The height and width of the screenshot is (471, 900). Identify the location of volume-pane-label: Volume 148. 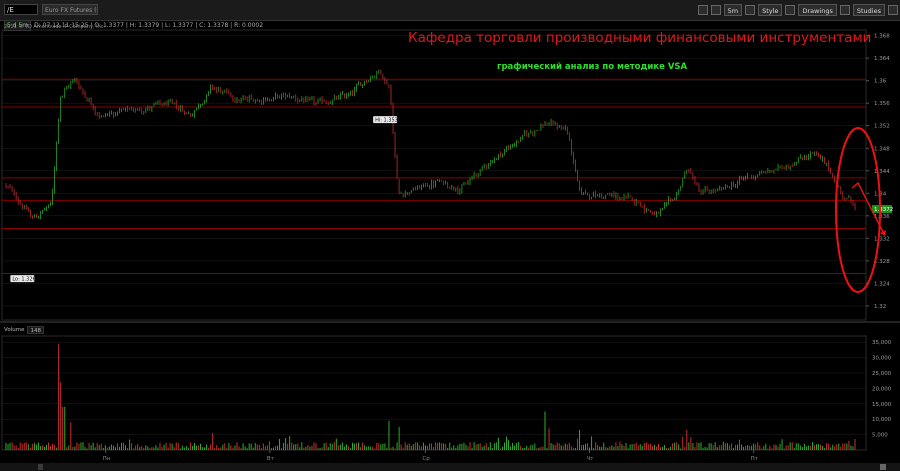
(24, 330).